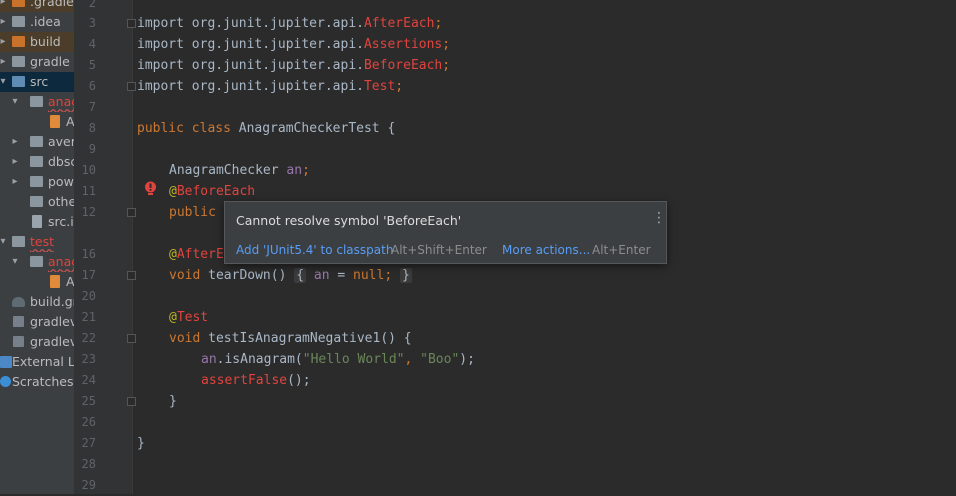 This screenshot has width=956, height=496. I want to click on line-number: 5, so click(92, 65).